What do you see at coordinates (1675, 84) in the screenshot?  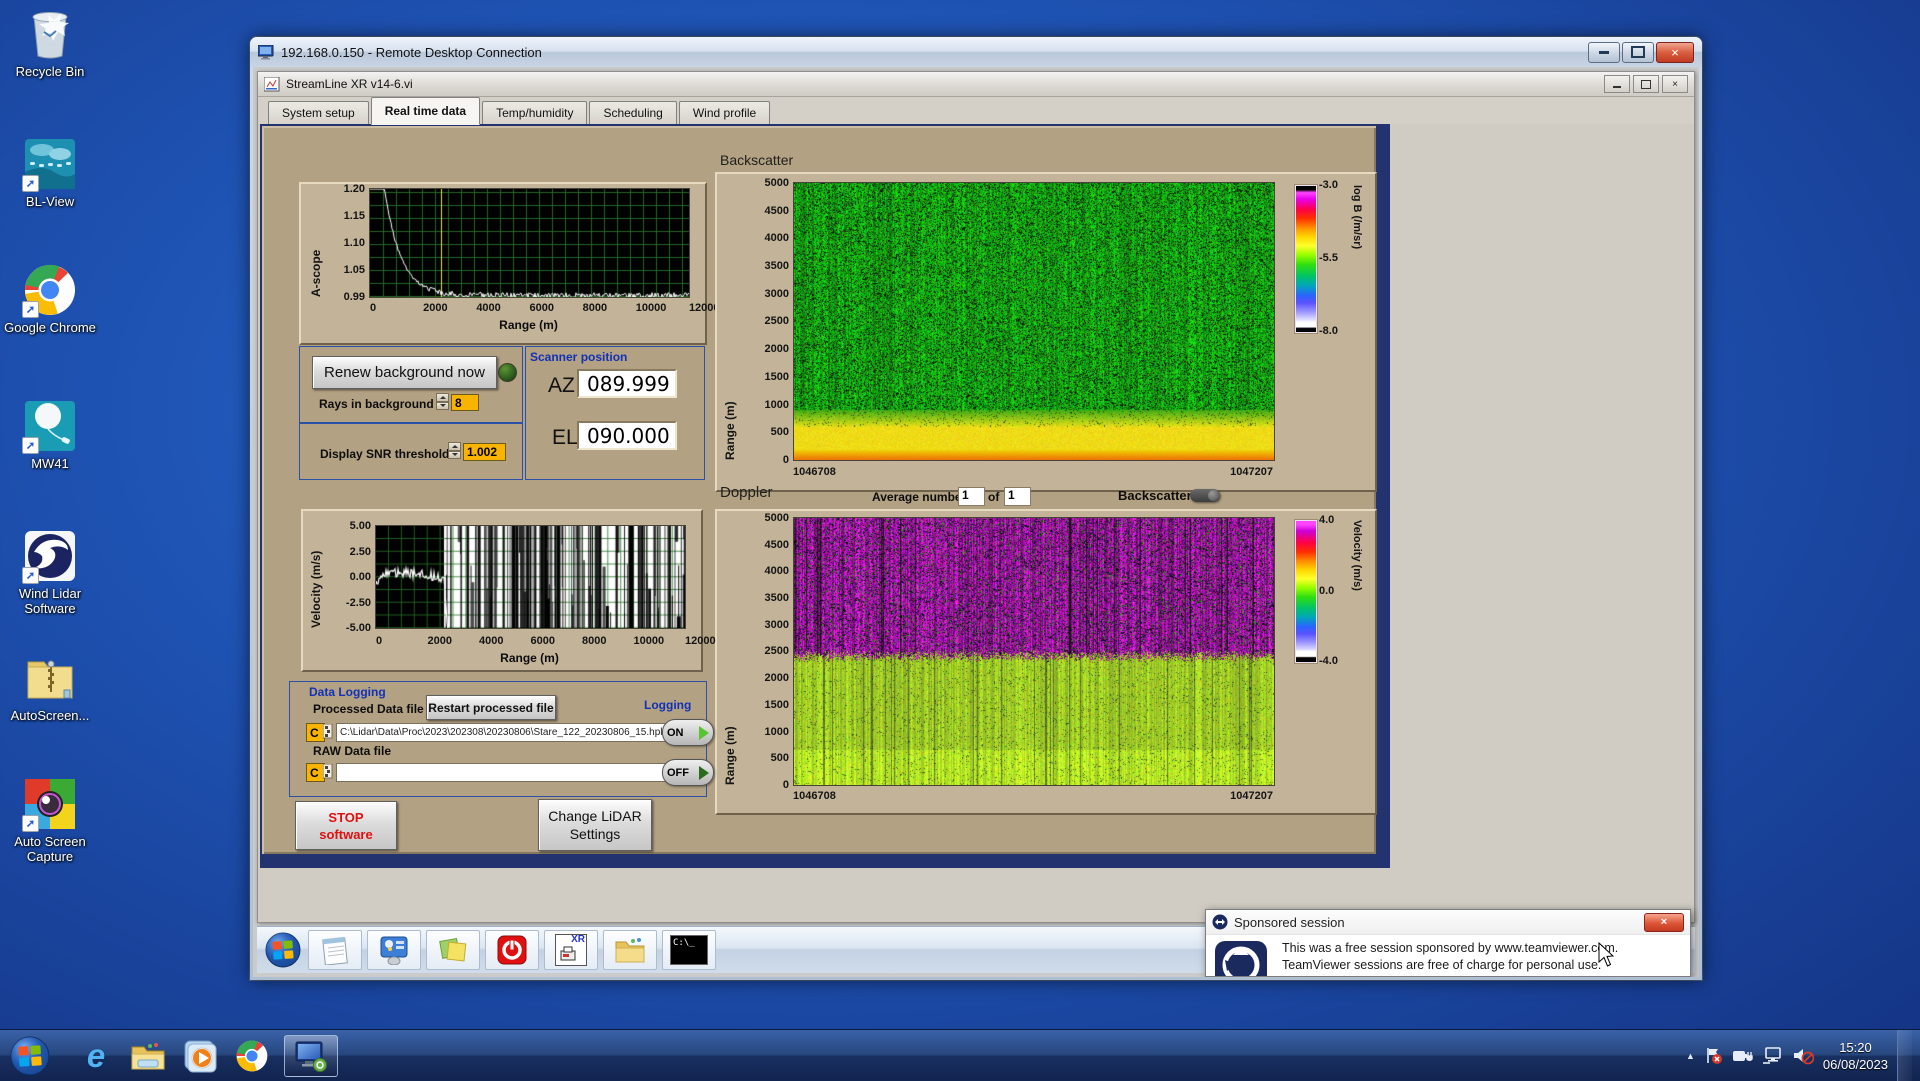 I see `app-close-button: ×` at bounding box center [1675, 84].